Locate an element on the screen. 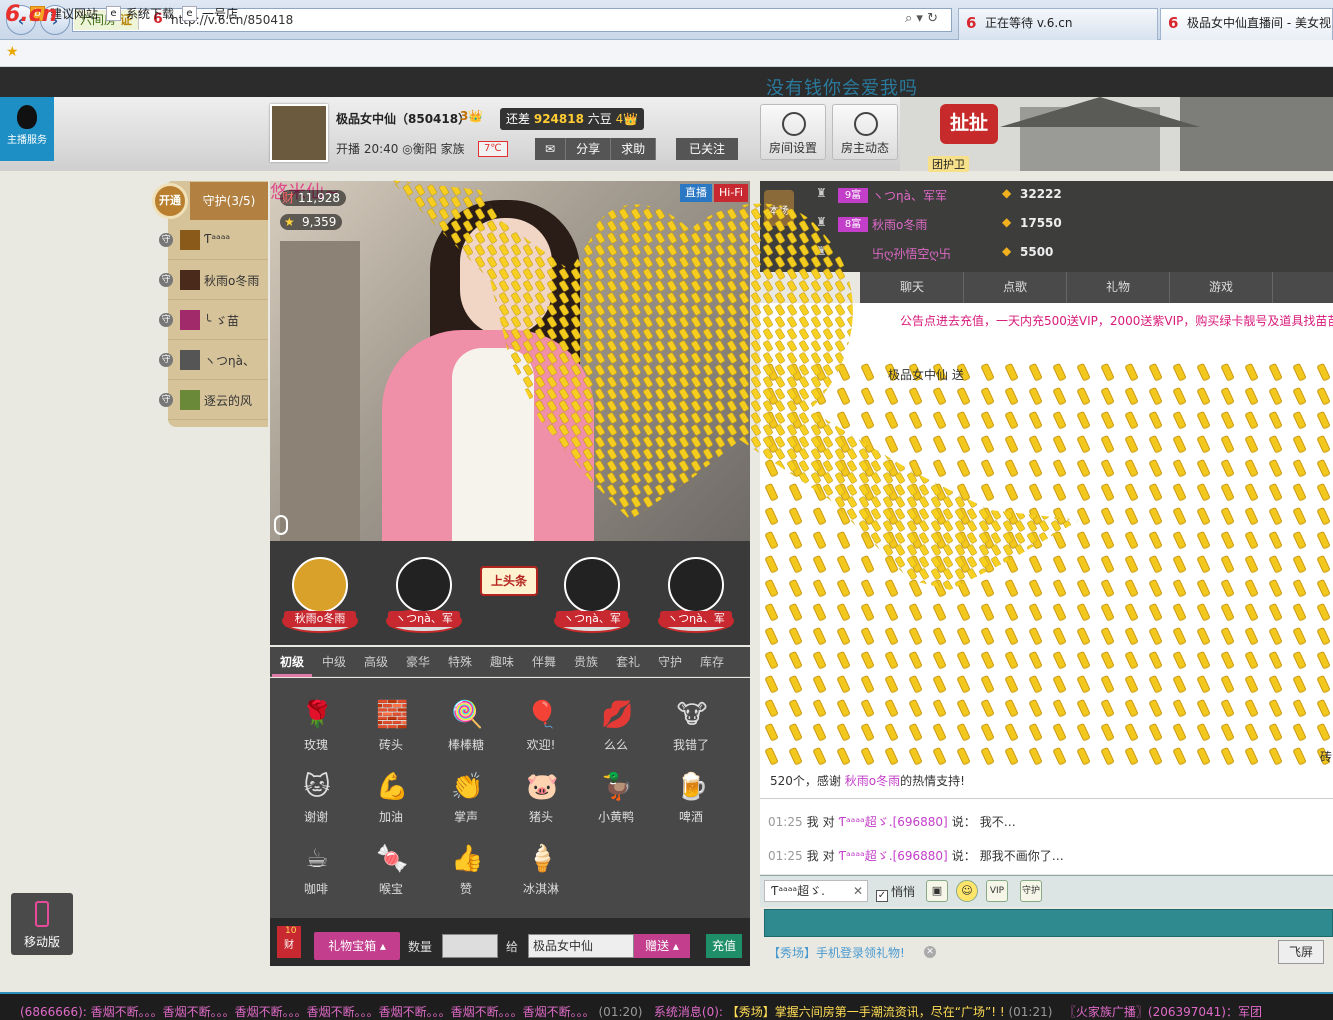 Image resolution: width=1333 pixels, height=1020 pixels. fan-slot: 秋雨o冬雨 is located at coordinates (320, 596).